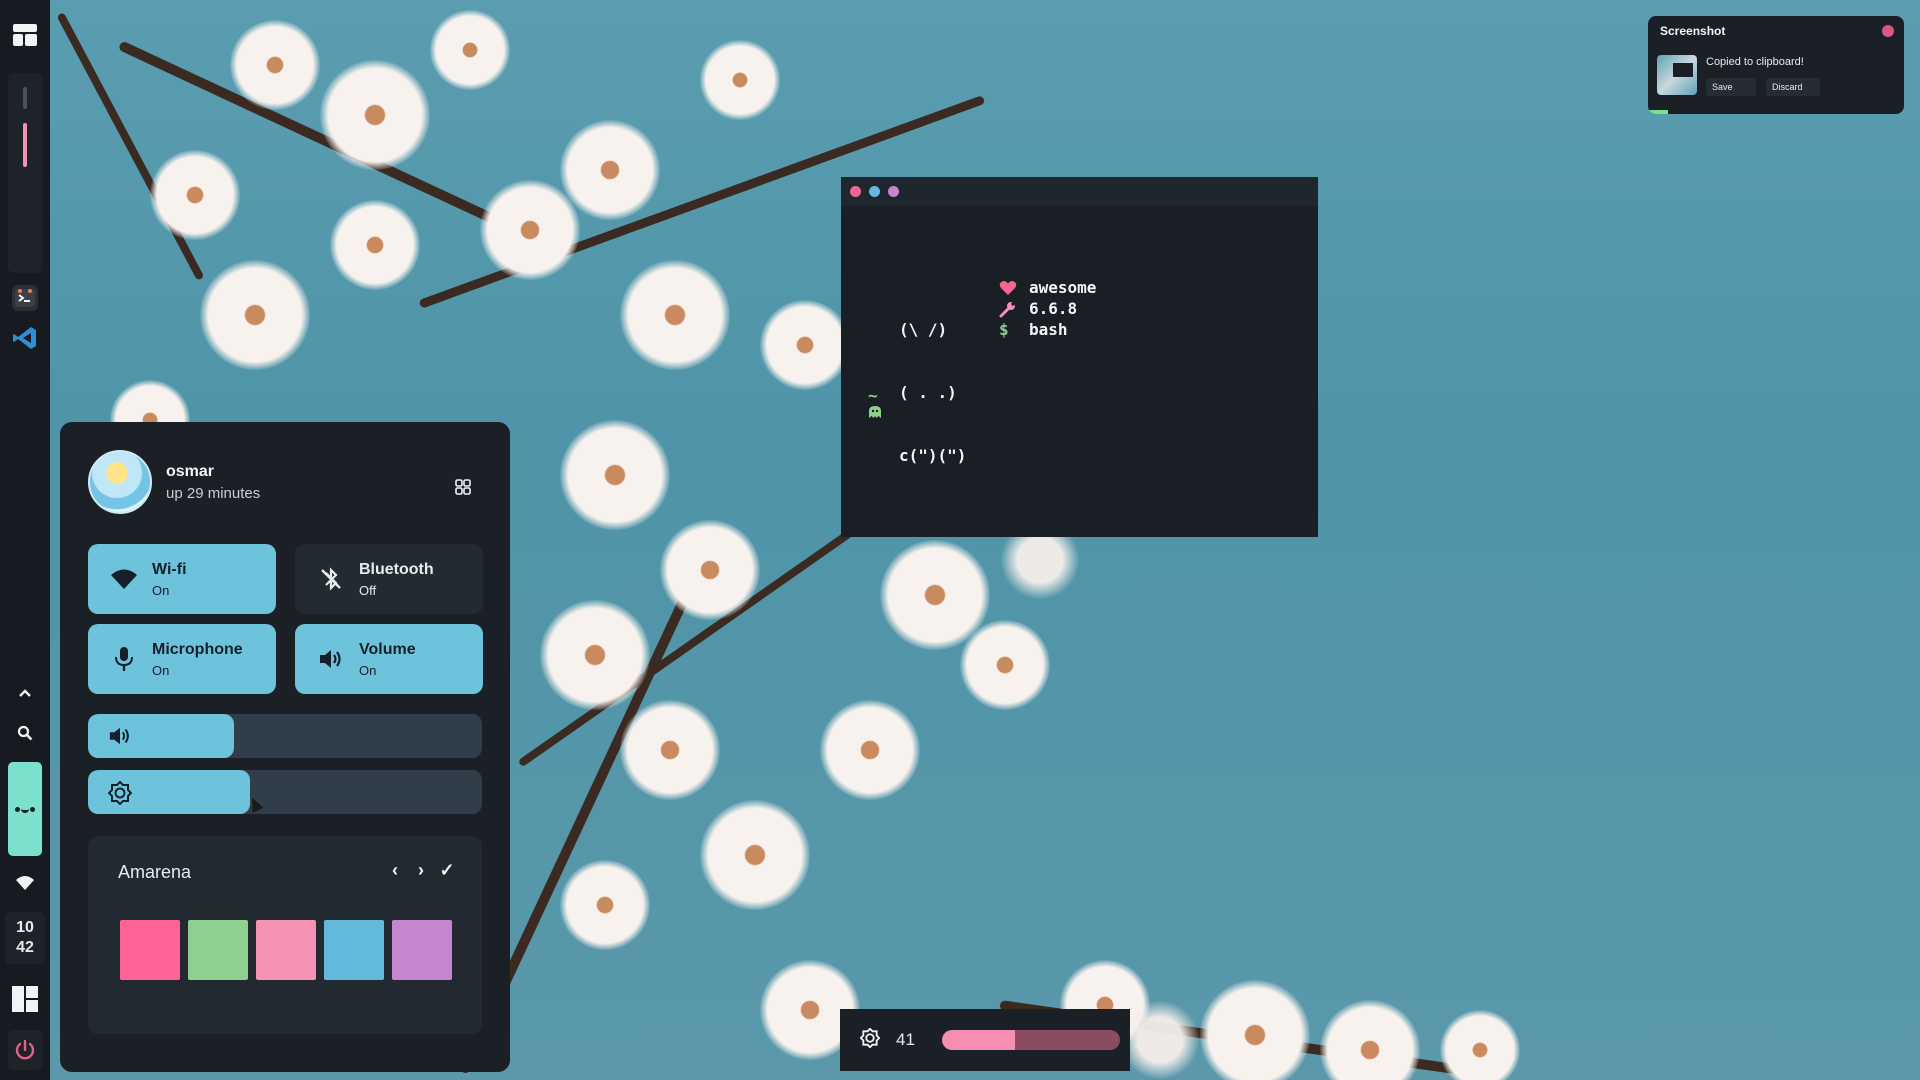 The image size is (1920, 1080). What do you see at coordinates (1793, 87) in the screenshot?
I see `discard-button: Discard` at bounding box center [1793, 87].